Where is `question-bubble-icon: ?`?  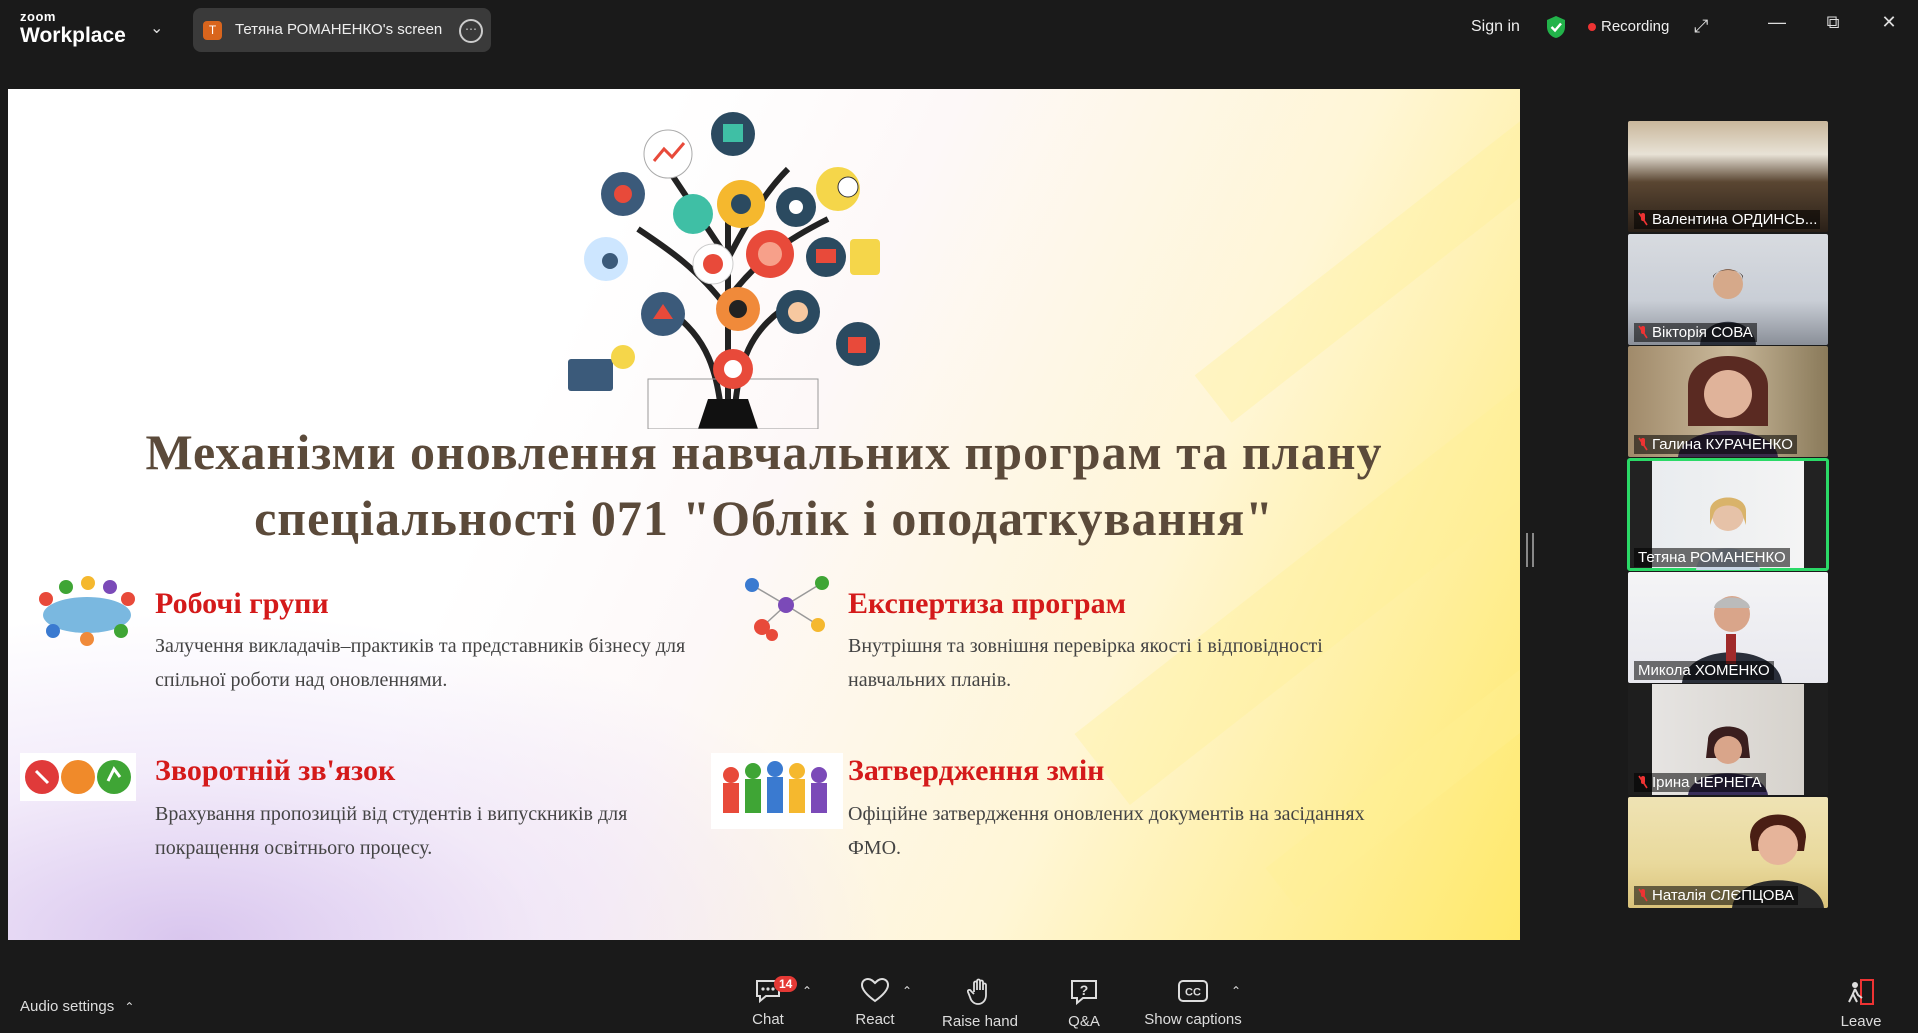
question-bubble-icon: ? is located at coordinates (1084, 993).